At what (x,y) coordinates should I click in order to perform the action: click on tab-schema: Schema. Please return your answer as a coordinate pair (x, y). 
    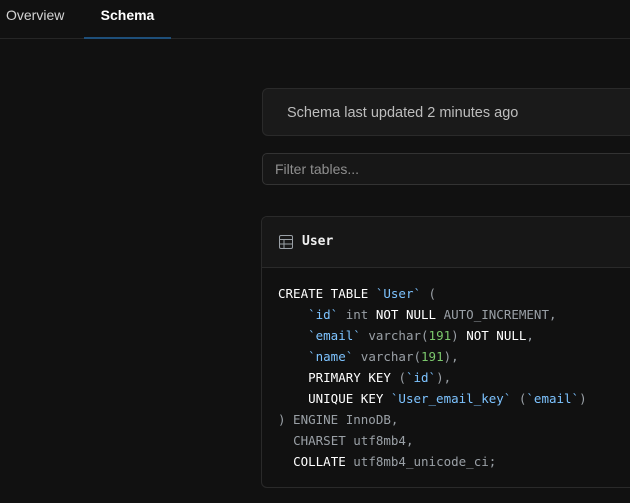
    Looking at the image, I should click on (127, 19).